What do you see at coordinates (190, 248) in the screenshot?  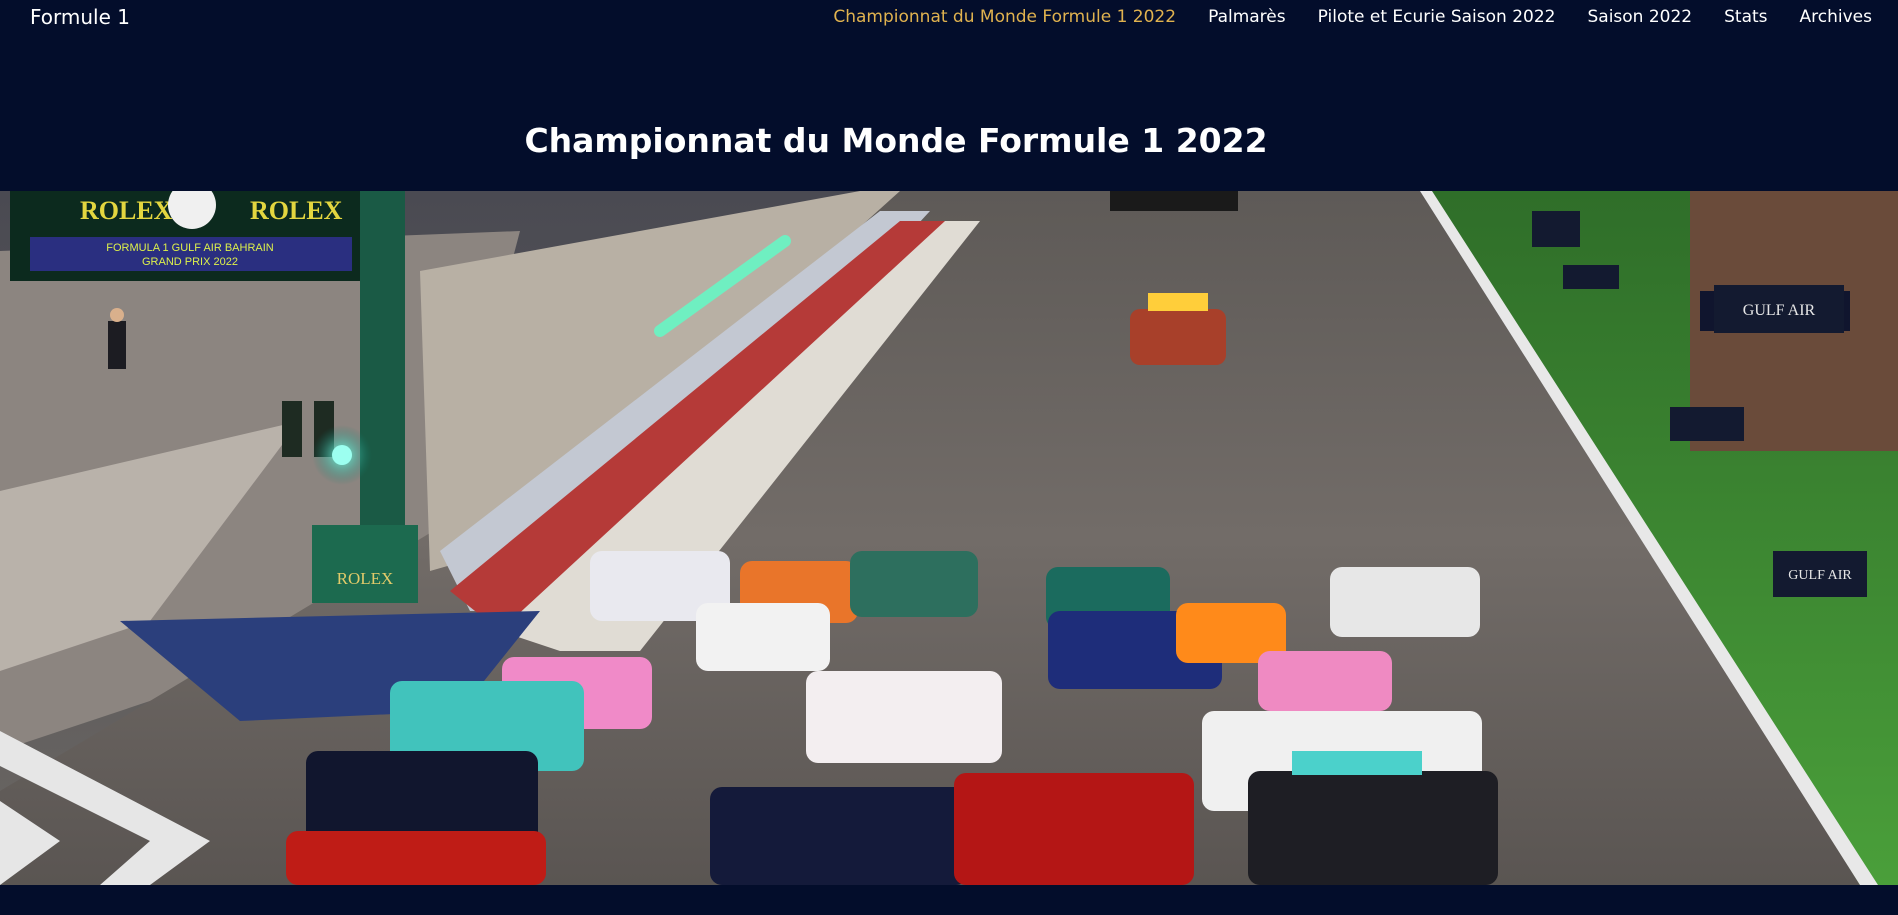 I see `screen-line-1: FORMULA 1 GULF AIR BAHRAIN` at bounding box center [190, 248].